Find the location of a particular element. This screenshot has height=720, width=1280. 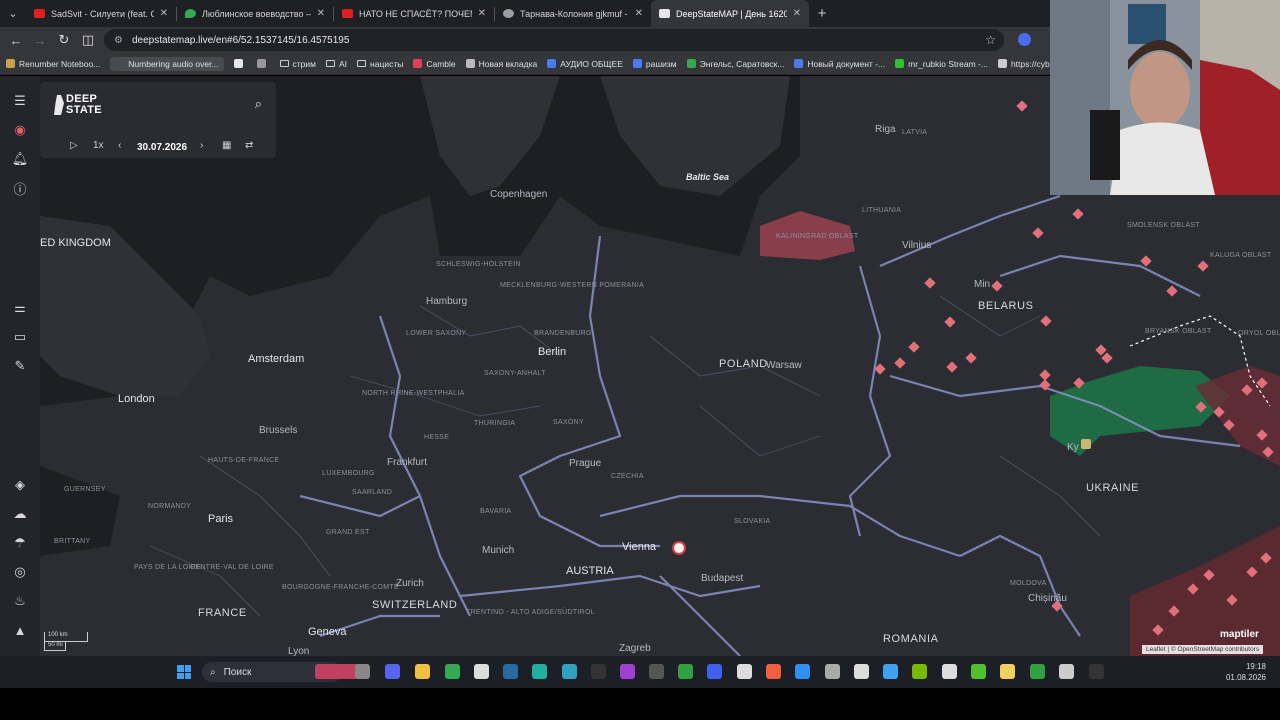

target-icon: ◎ is located at coordinates (20, 572).